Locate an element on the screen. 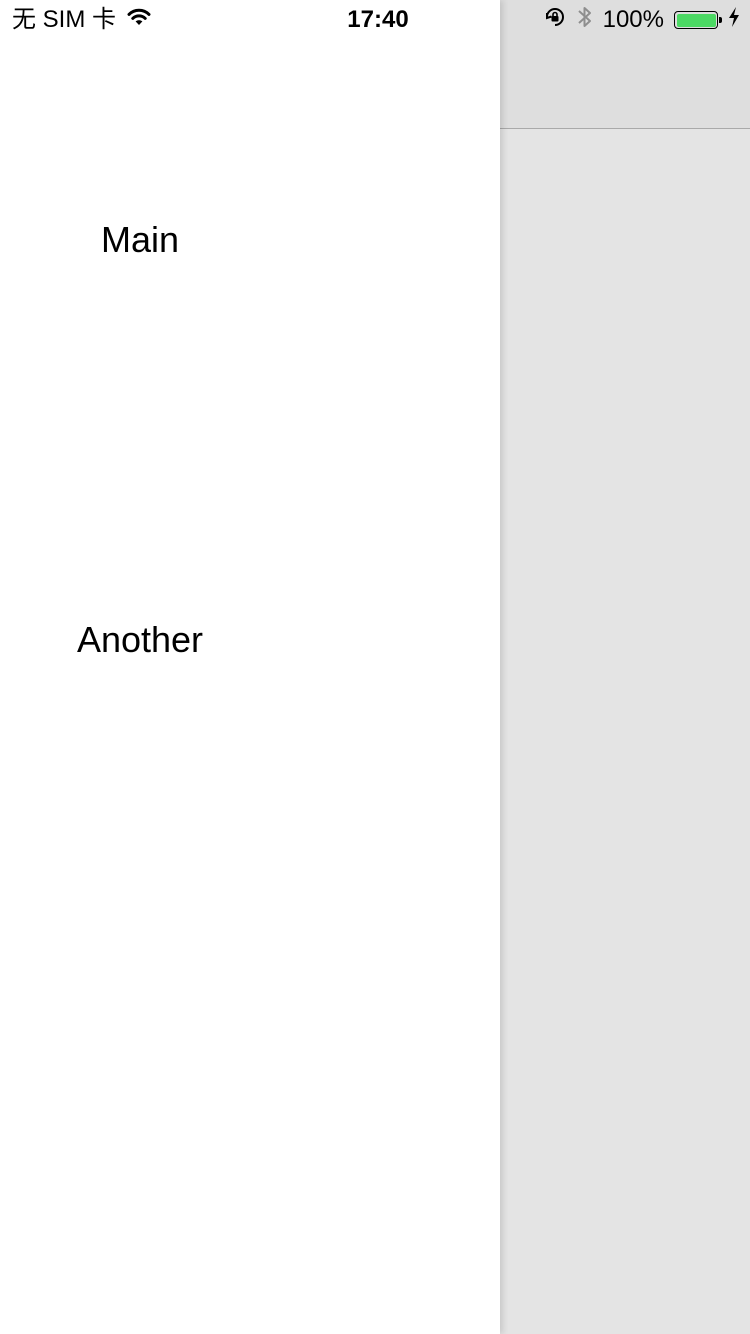 The image size is (750, 1334). charging-bolt-icon is located at coordinates (734, 20).